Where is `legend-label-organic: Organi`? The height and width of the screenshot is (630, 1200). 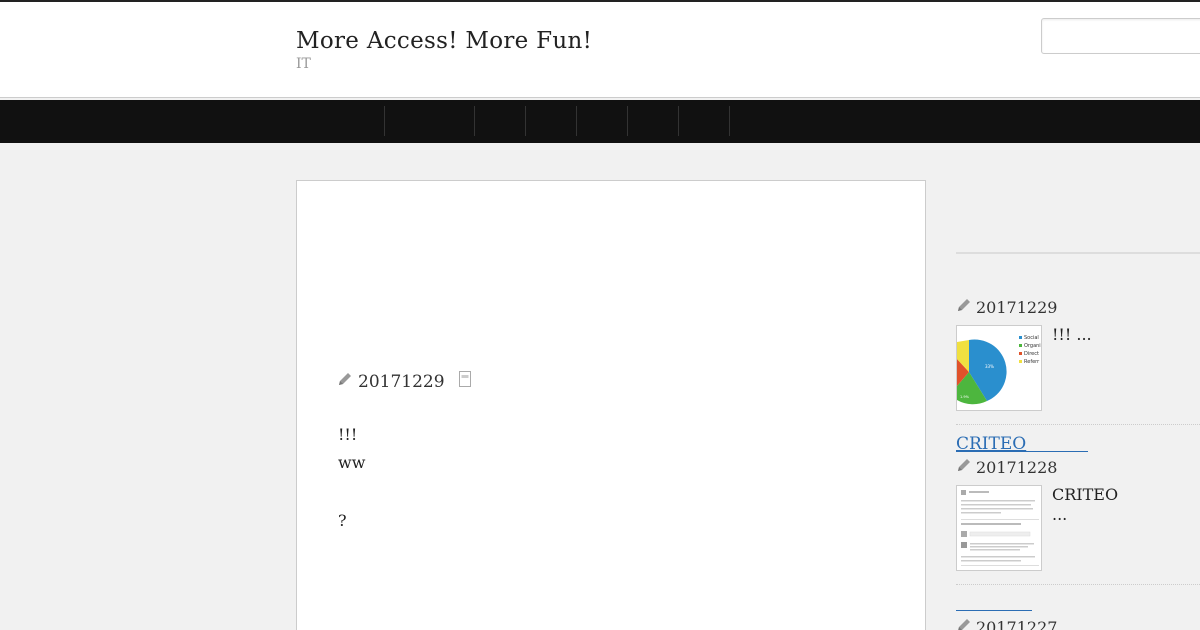
legend-label-organic: Organi is located at coordinates (1032, 346).